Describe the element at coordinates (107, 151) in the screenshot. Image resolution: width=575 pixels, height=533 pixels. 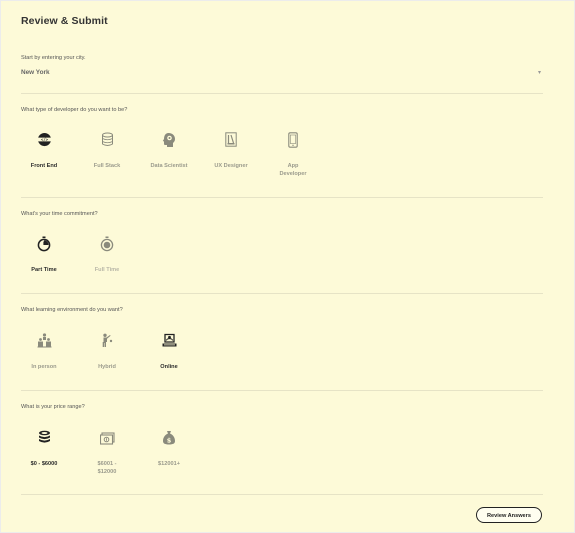
I see `option-full-stack: Full Stack` at that location.